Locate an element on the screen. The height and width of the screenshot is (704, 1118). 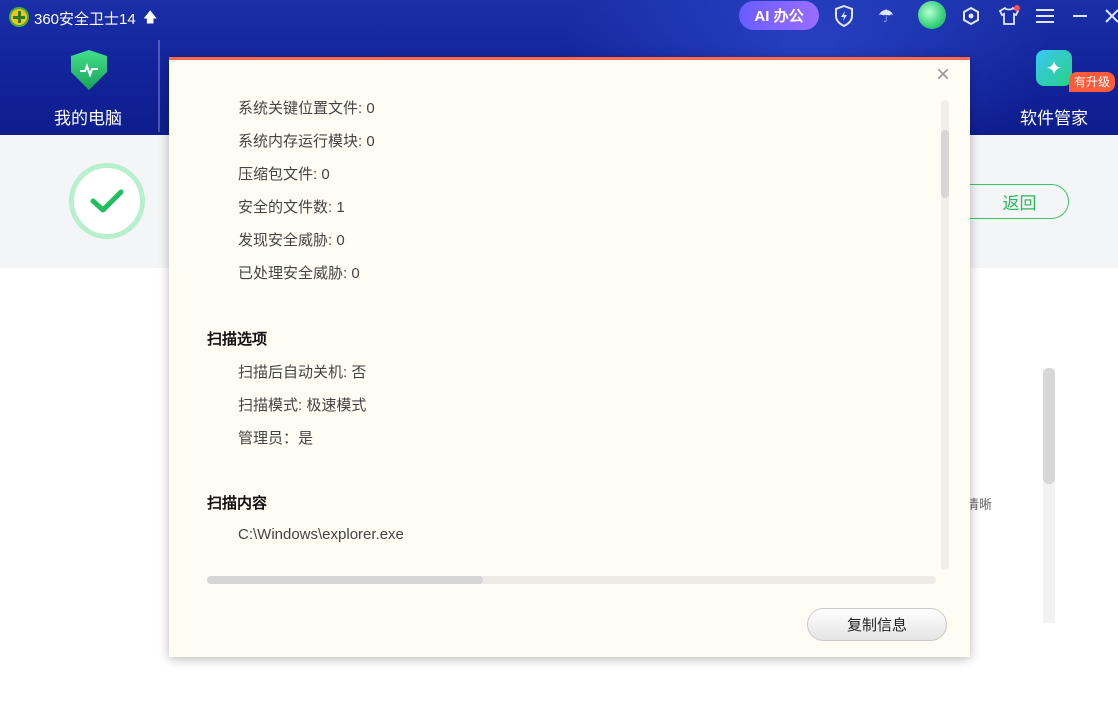
copy-info-button: 复制信息 is located at coordinates (877, 624).